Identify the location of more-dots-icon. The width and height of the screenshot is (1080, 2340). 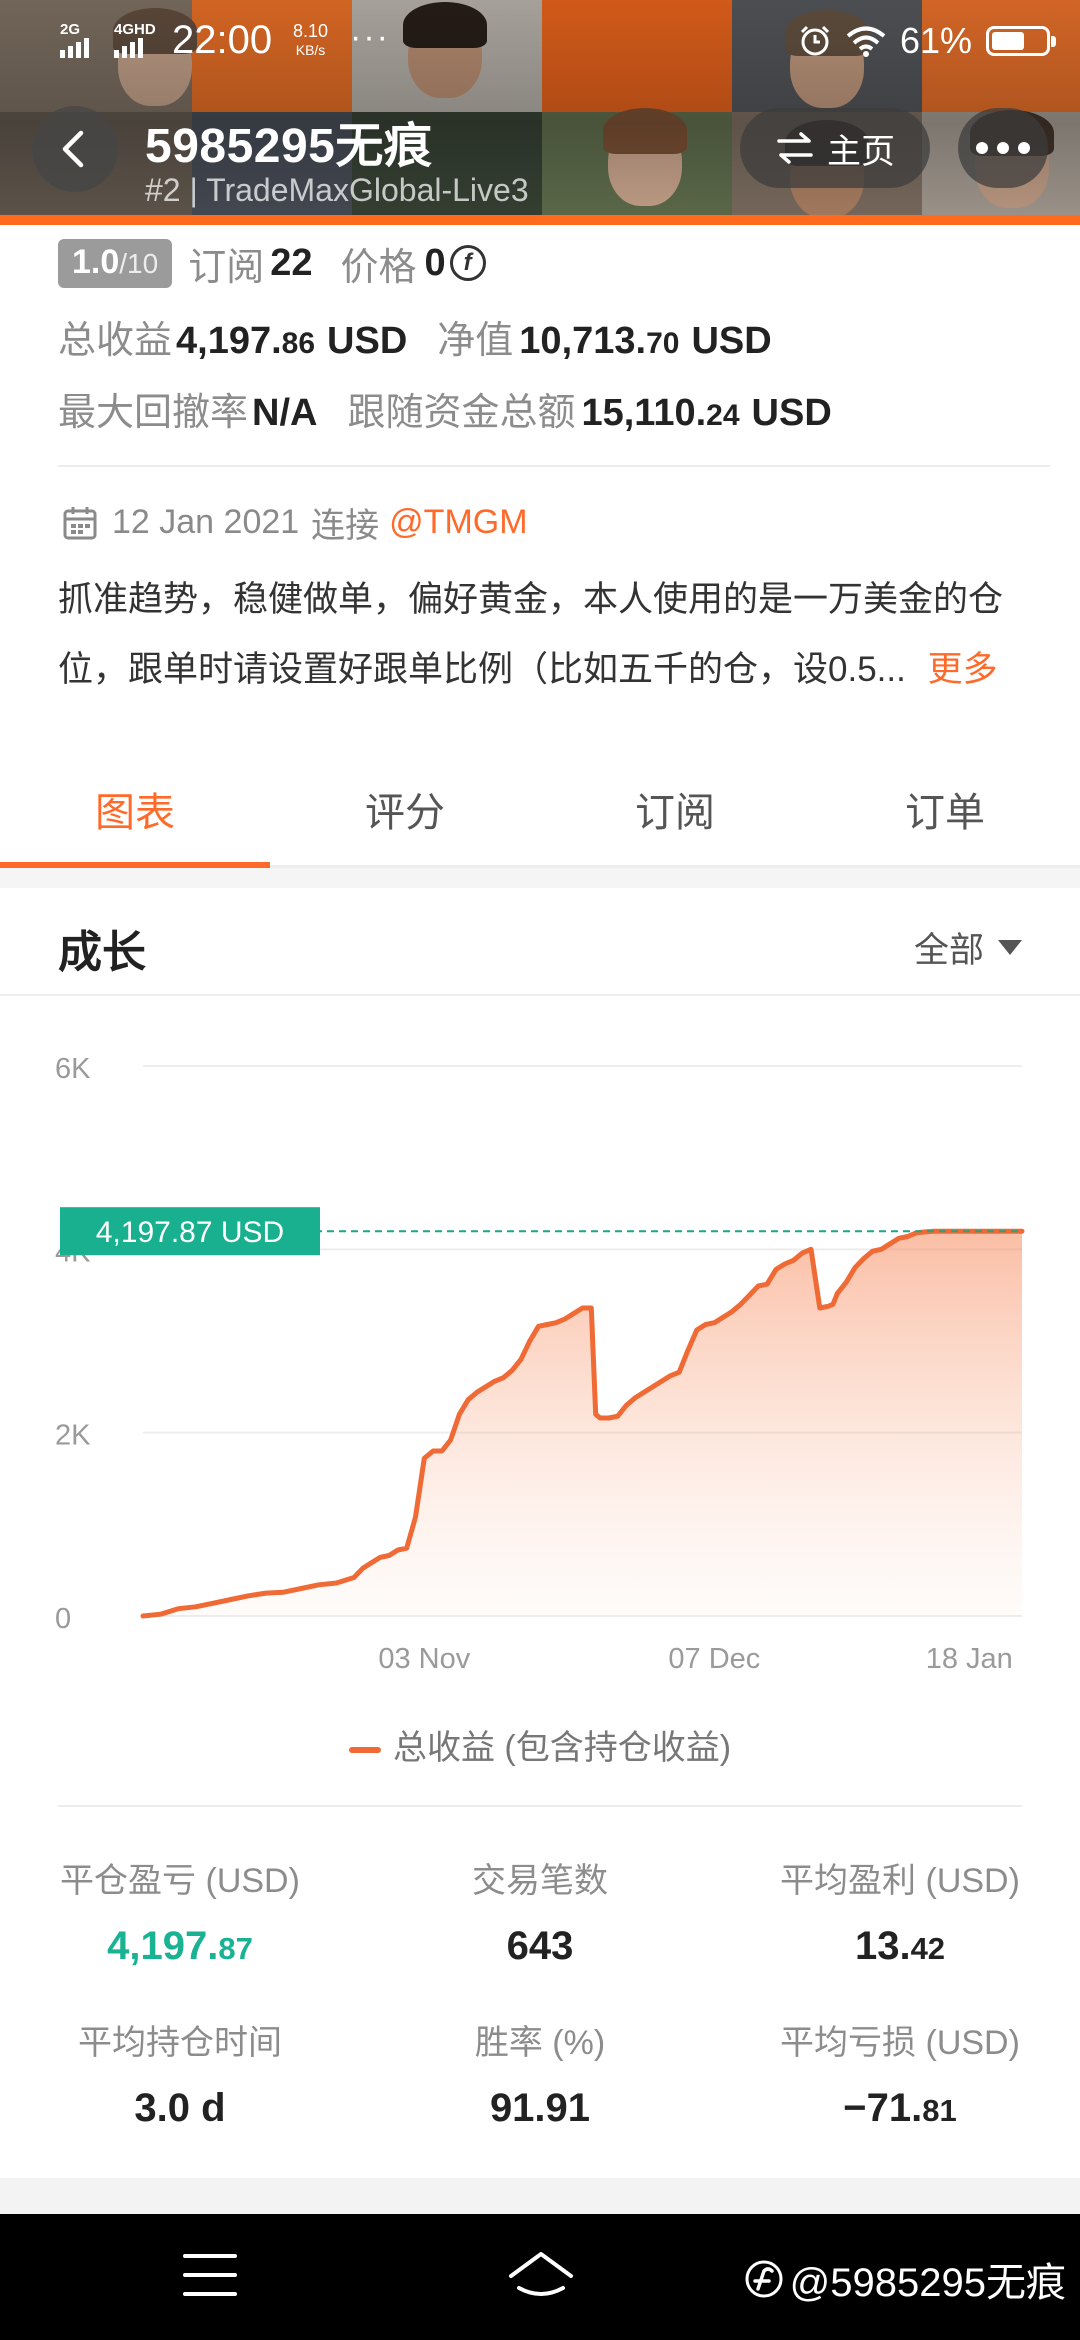
(1003, 148).